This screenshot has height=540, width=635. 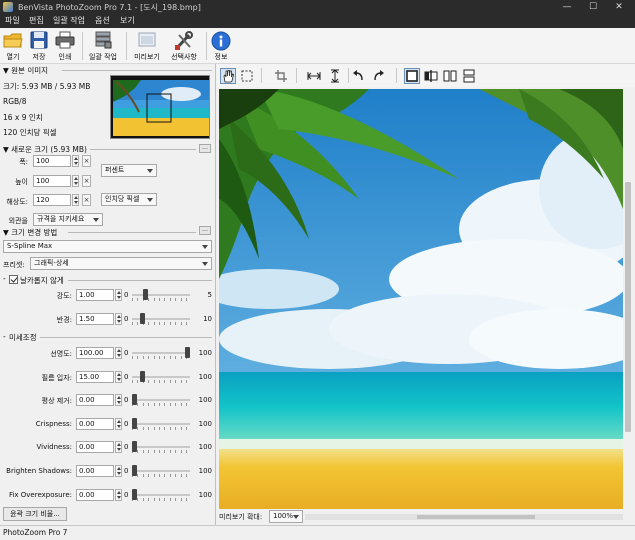 What do you see at coordinates (23, 162) in the screenshot?
I see `width-label: 폭:` at bounding box center [23, 162].